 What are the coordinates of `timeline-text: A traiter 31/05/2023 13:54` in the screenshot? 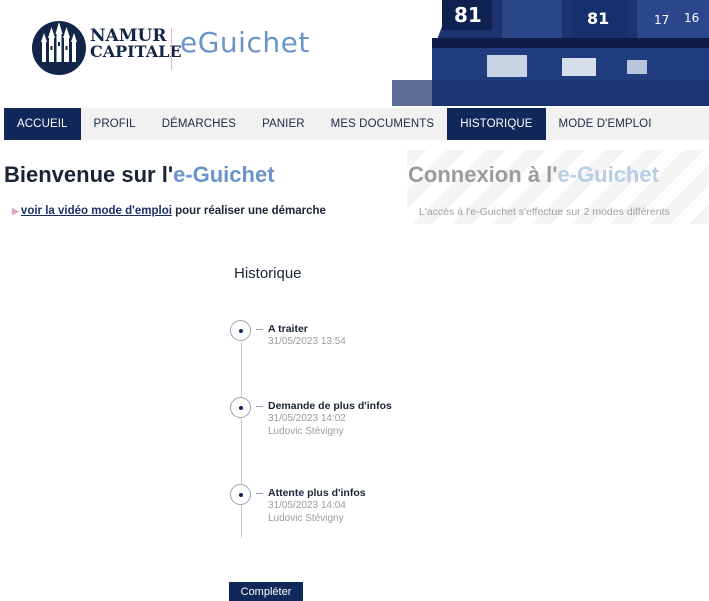 It's located at (307, 335).